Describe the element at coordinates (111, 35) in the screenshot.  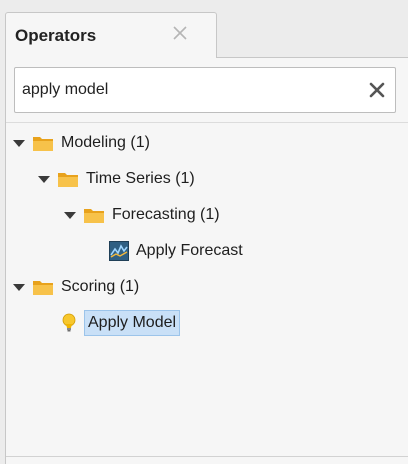
I see `tab-operators: Operators` at that location.